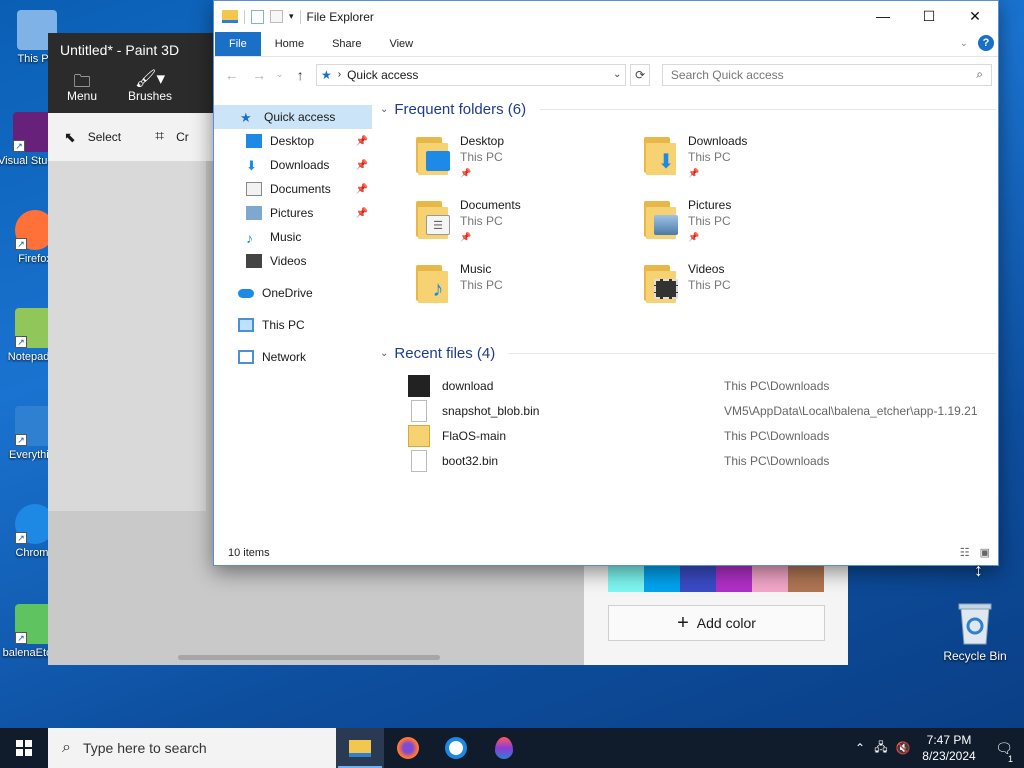  I want to click on folder-tile-desktop: Desktop This PC 📌, so click(514, 161).